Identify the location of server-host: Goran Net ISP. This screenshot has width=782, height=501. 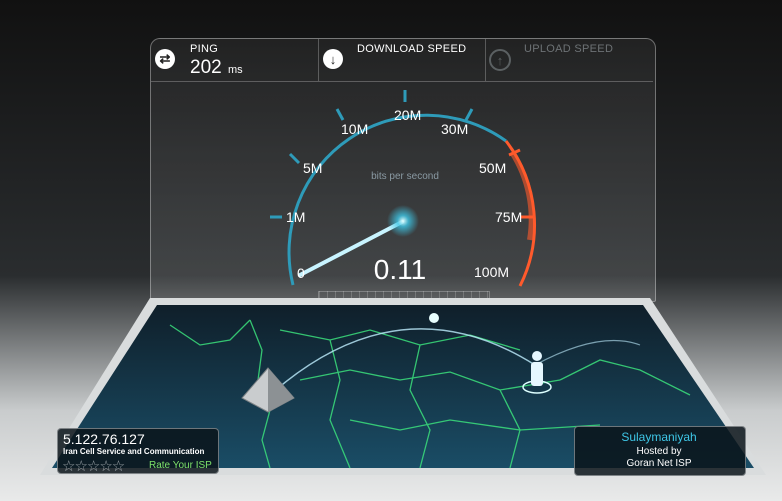
(659, 463).